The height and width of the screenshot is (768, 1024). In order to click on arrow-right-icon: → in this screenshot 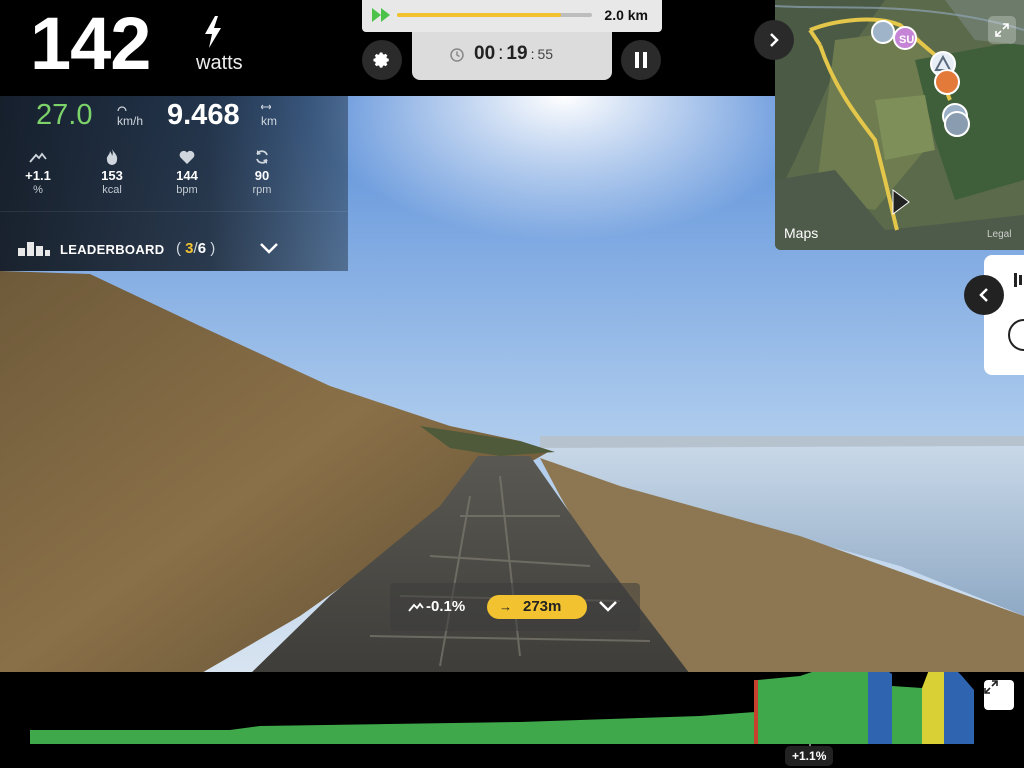, I will do `click(505, 606)`.